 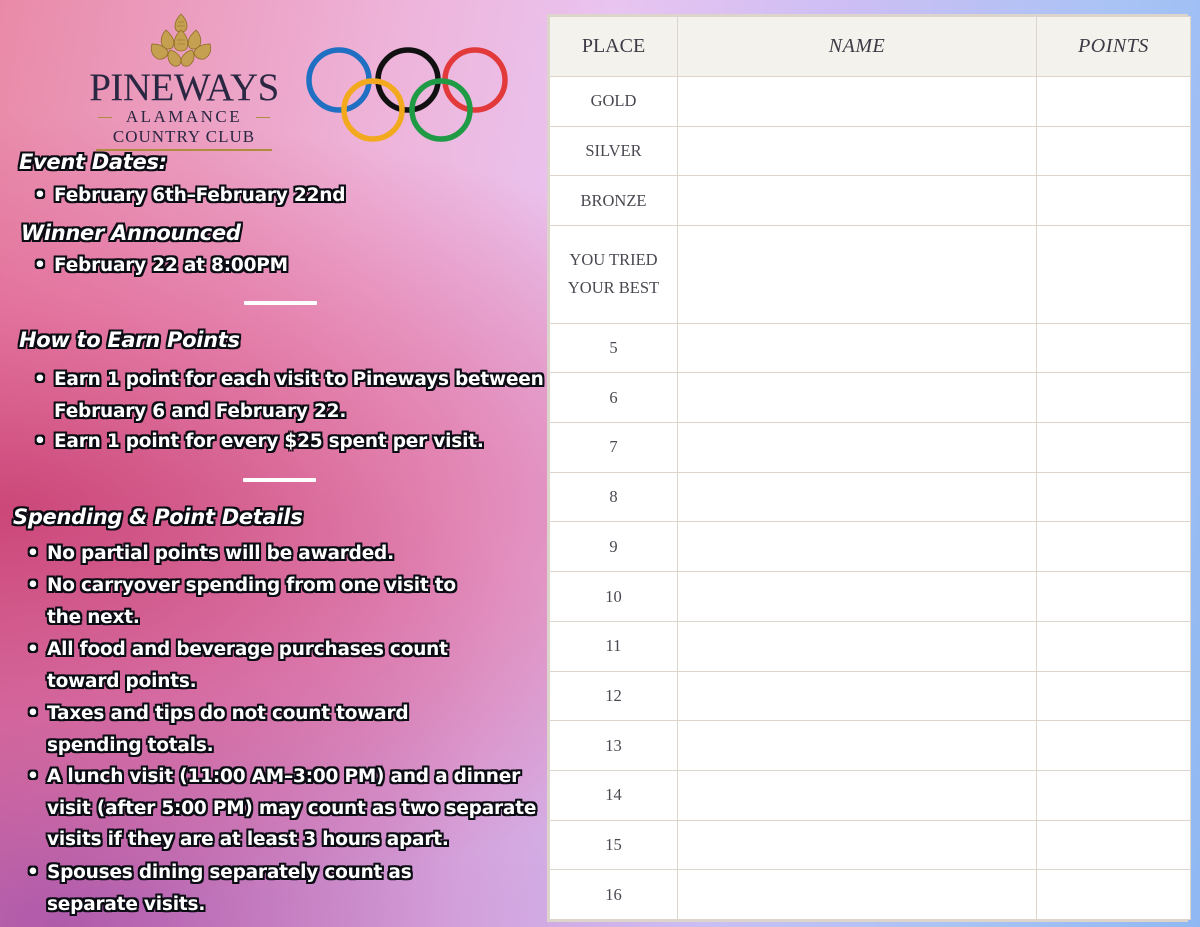 What do you see at coordinates (161, 266) in the screenshot?
I see `list-item: • February 22 at 8:00PM` at bounding box center [161, 266].